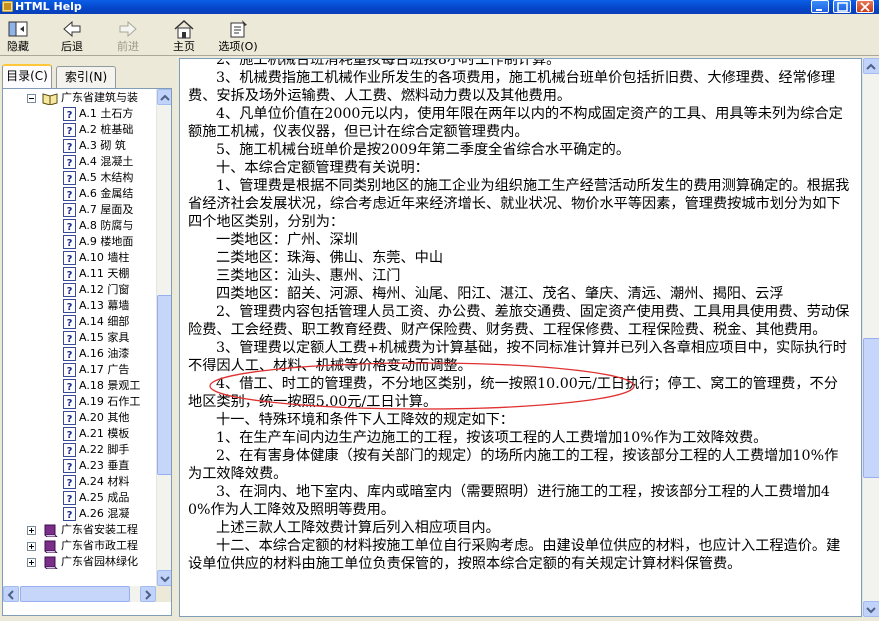 This screenshot has height=621, width=879. What do you see at coordinates (27, 76) in the screenshot?
I see `tab-contents: 目录(C)` at bounding box center [27, 76].